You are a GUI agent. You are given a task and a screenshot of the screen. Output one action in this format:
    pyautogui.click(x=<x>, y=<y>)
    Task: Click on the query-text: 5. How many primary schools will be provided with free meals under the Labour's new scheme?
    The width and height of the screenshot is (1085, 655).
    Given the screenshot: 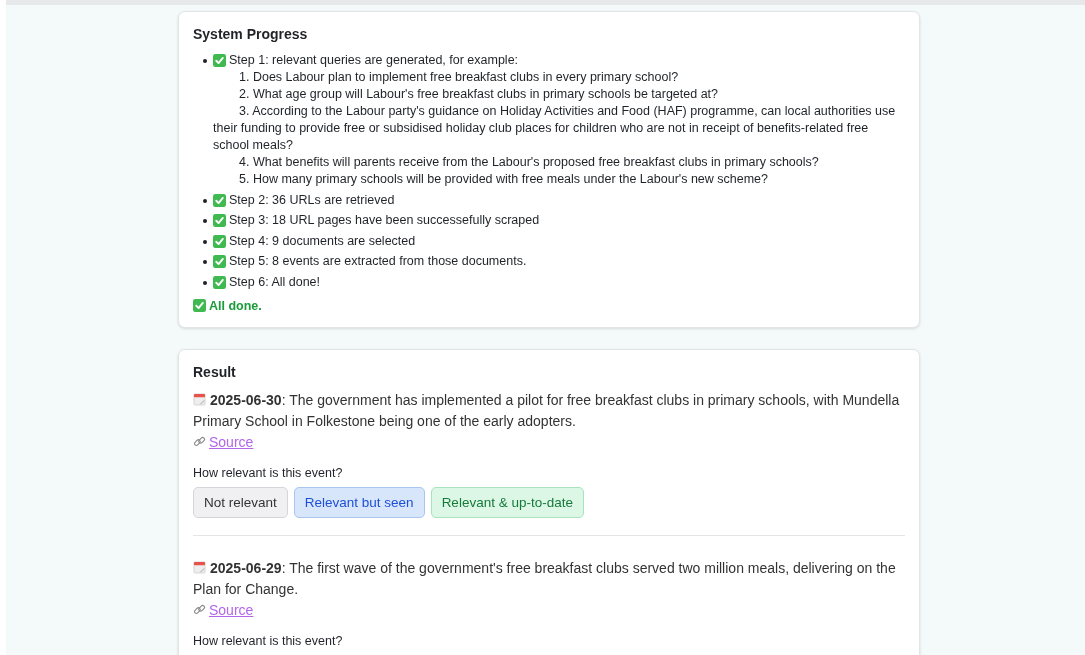 What is the action you would take?
    pyautogui.click(x=504, y=179)
    